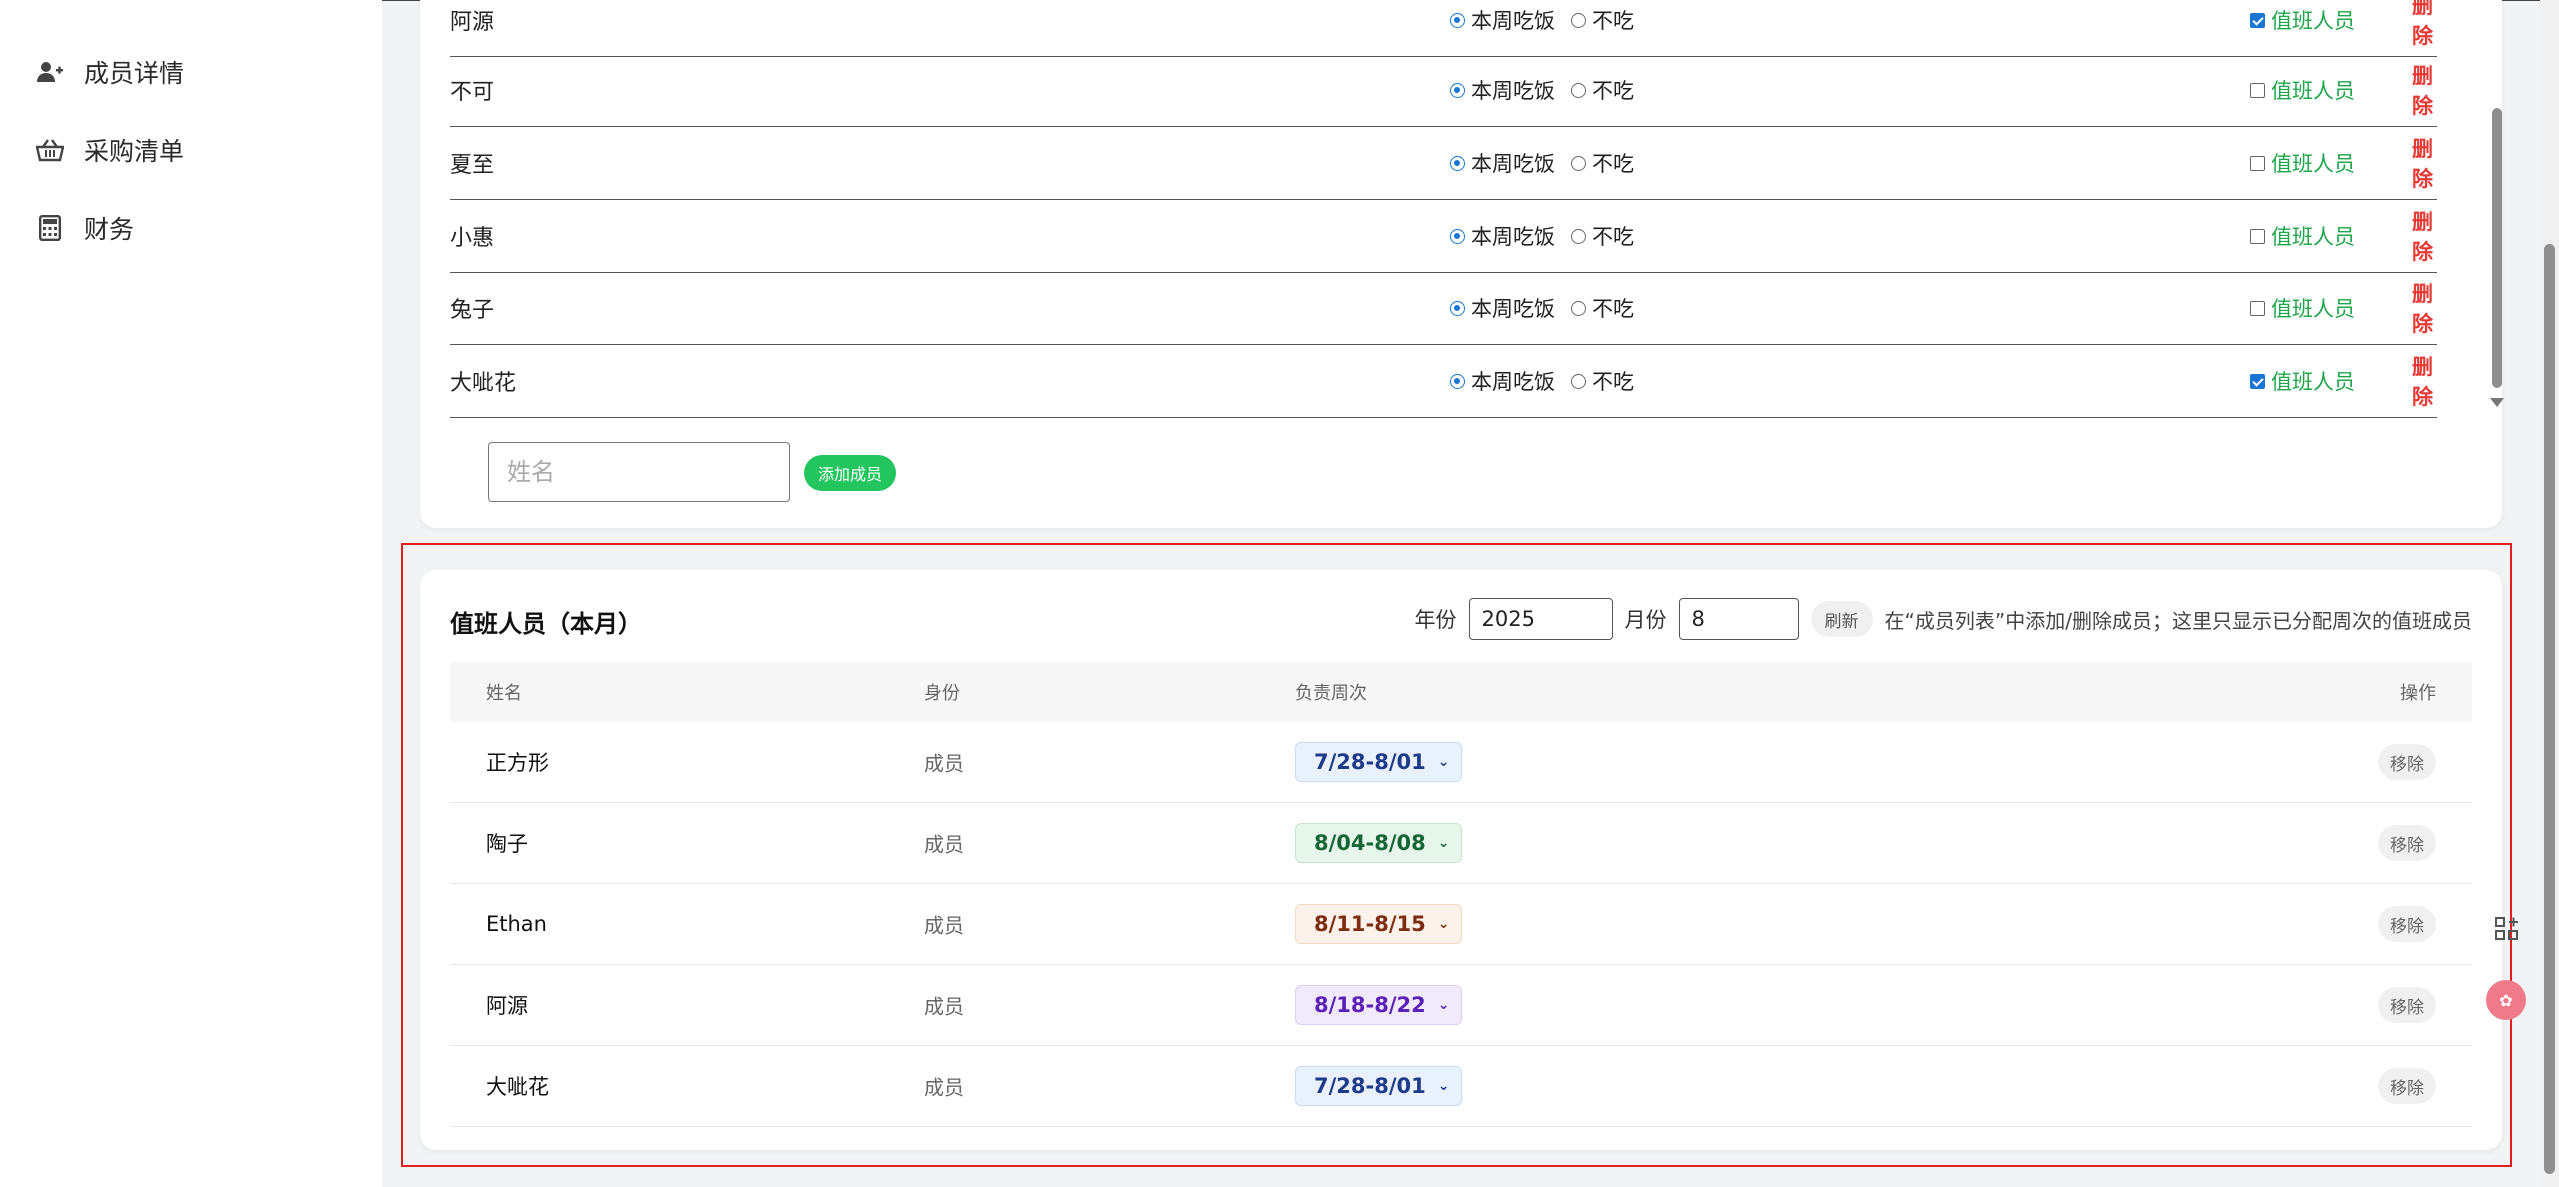 Image resolution: width=2559 pixels, height=1187 pixels. What do you see at coordinates (1738, 619) in the screenshot?
I see `month-input: 8` at bounding box center [1738, 619].